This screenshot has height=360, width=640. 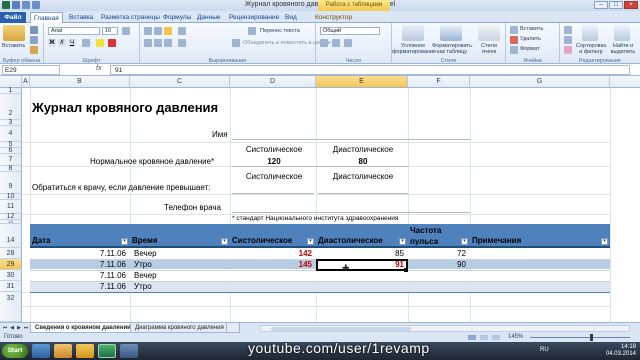 I want to click on delete-cells-button: Удалить, so click(x=530, y=39).